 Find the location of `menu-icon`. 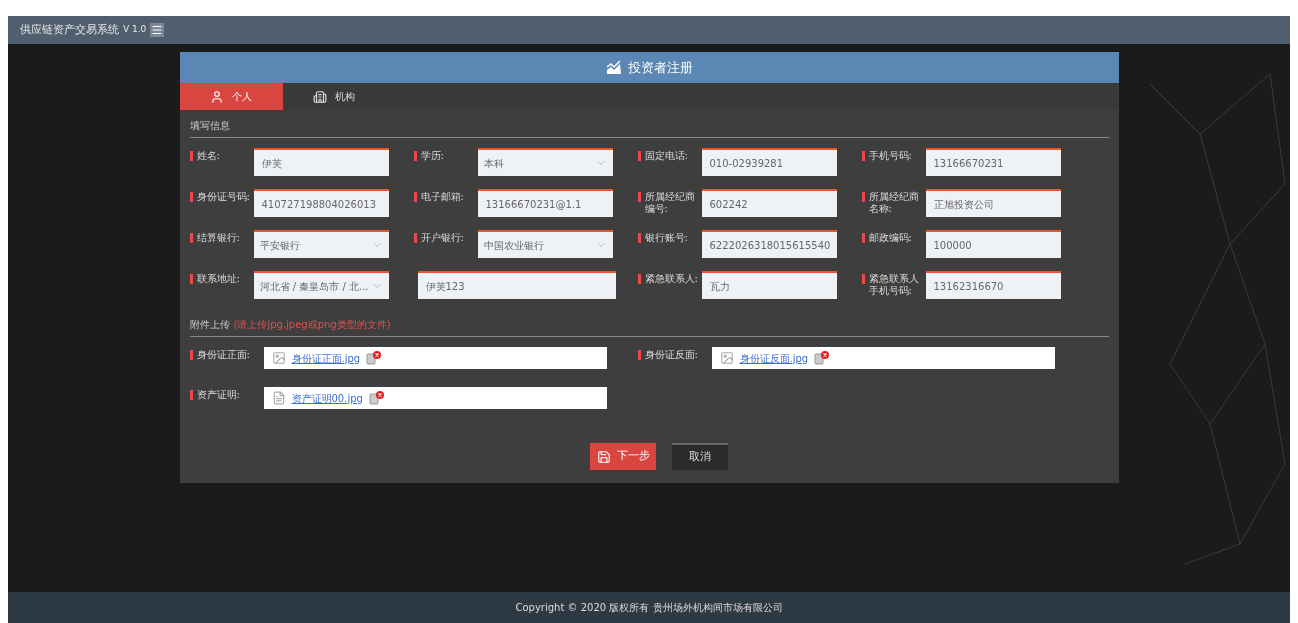

menu-icon is located at coordinates (157, 30).